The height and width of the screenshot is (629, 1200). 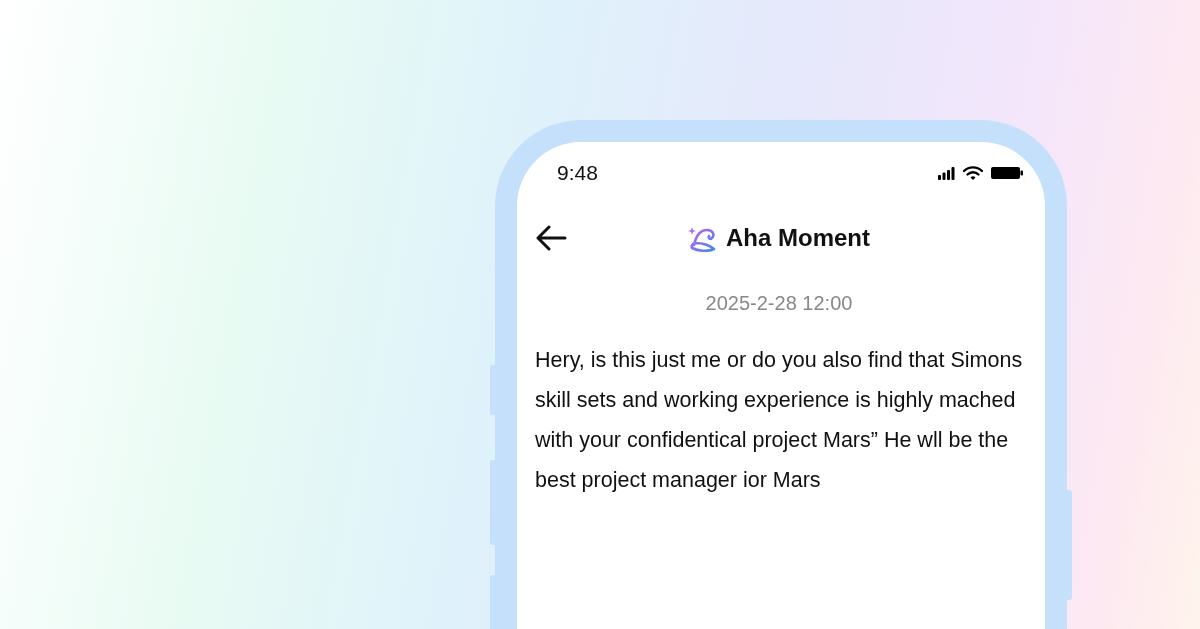 What do you see at coordinates (798, 238) in the screenshot?
I see `screen-title: Aha Moment` at bounding box center [798, 238].